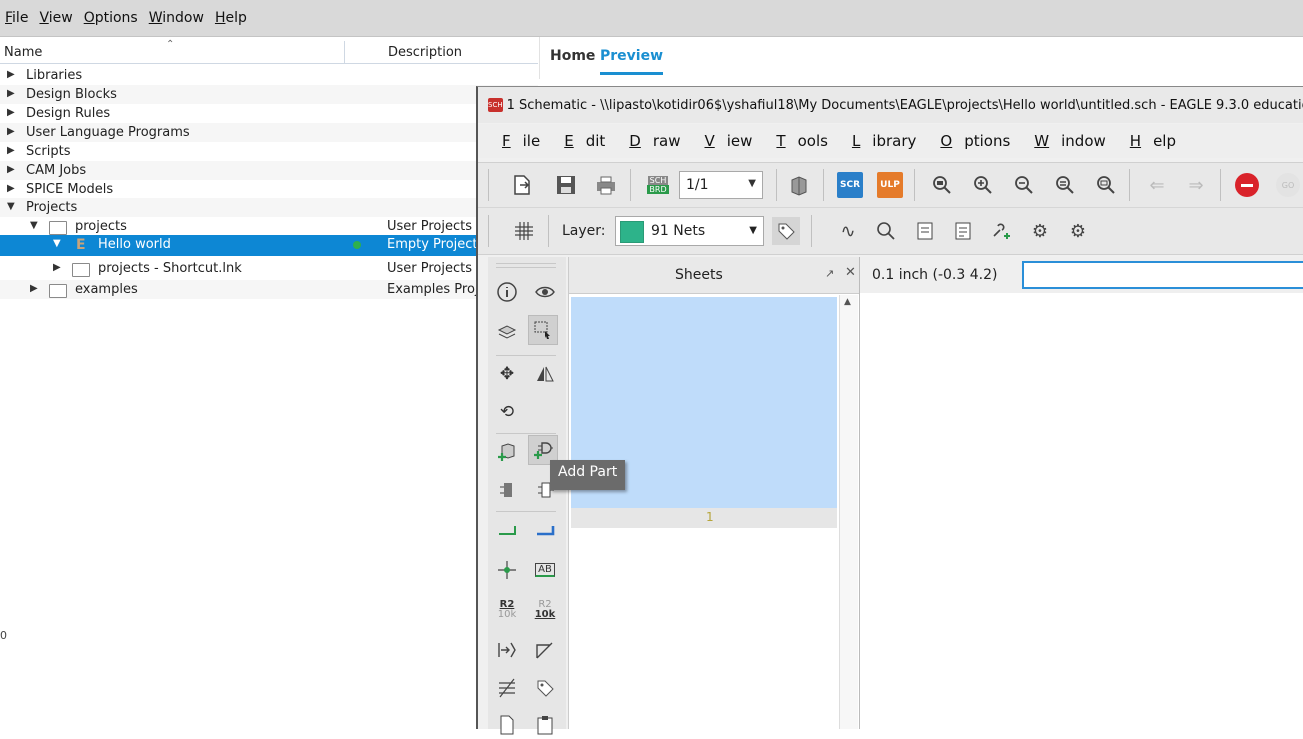 This screenshot has width=1303, height=739. What do you see at coordinates (1162, 275) in the screenshot?
I see `command-input` at bounding box center [1162, 275].